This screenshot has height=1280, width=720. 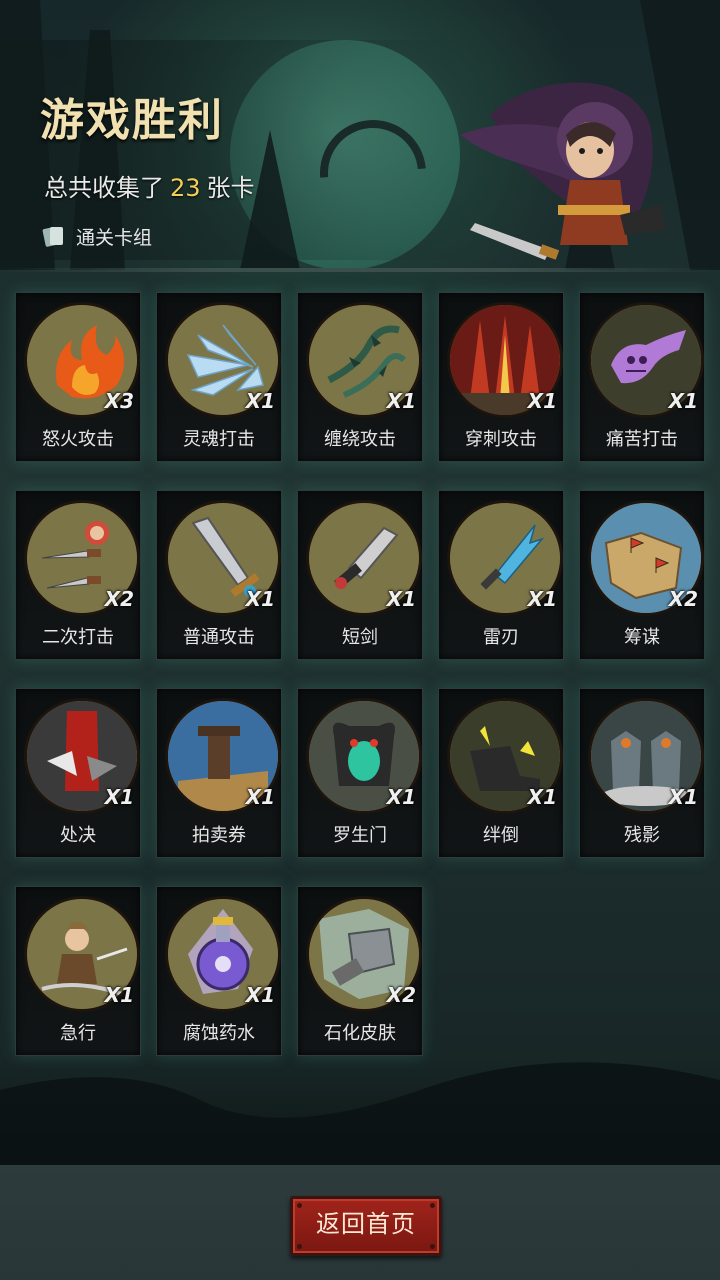 I want to click on hooded-rogue-character, so click(x=562, y=171).